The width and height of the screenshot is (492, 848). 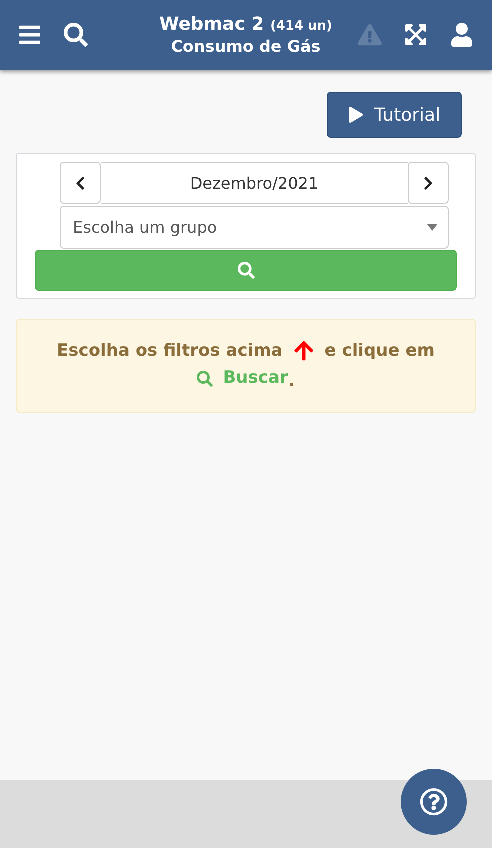 What do you see at coordinates (80, 183) in the screenshot?
I see `previous-month-button` at bounding box center [80, 183].